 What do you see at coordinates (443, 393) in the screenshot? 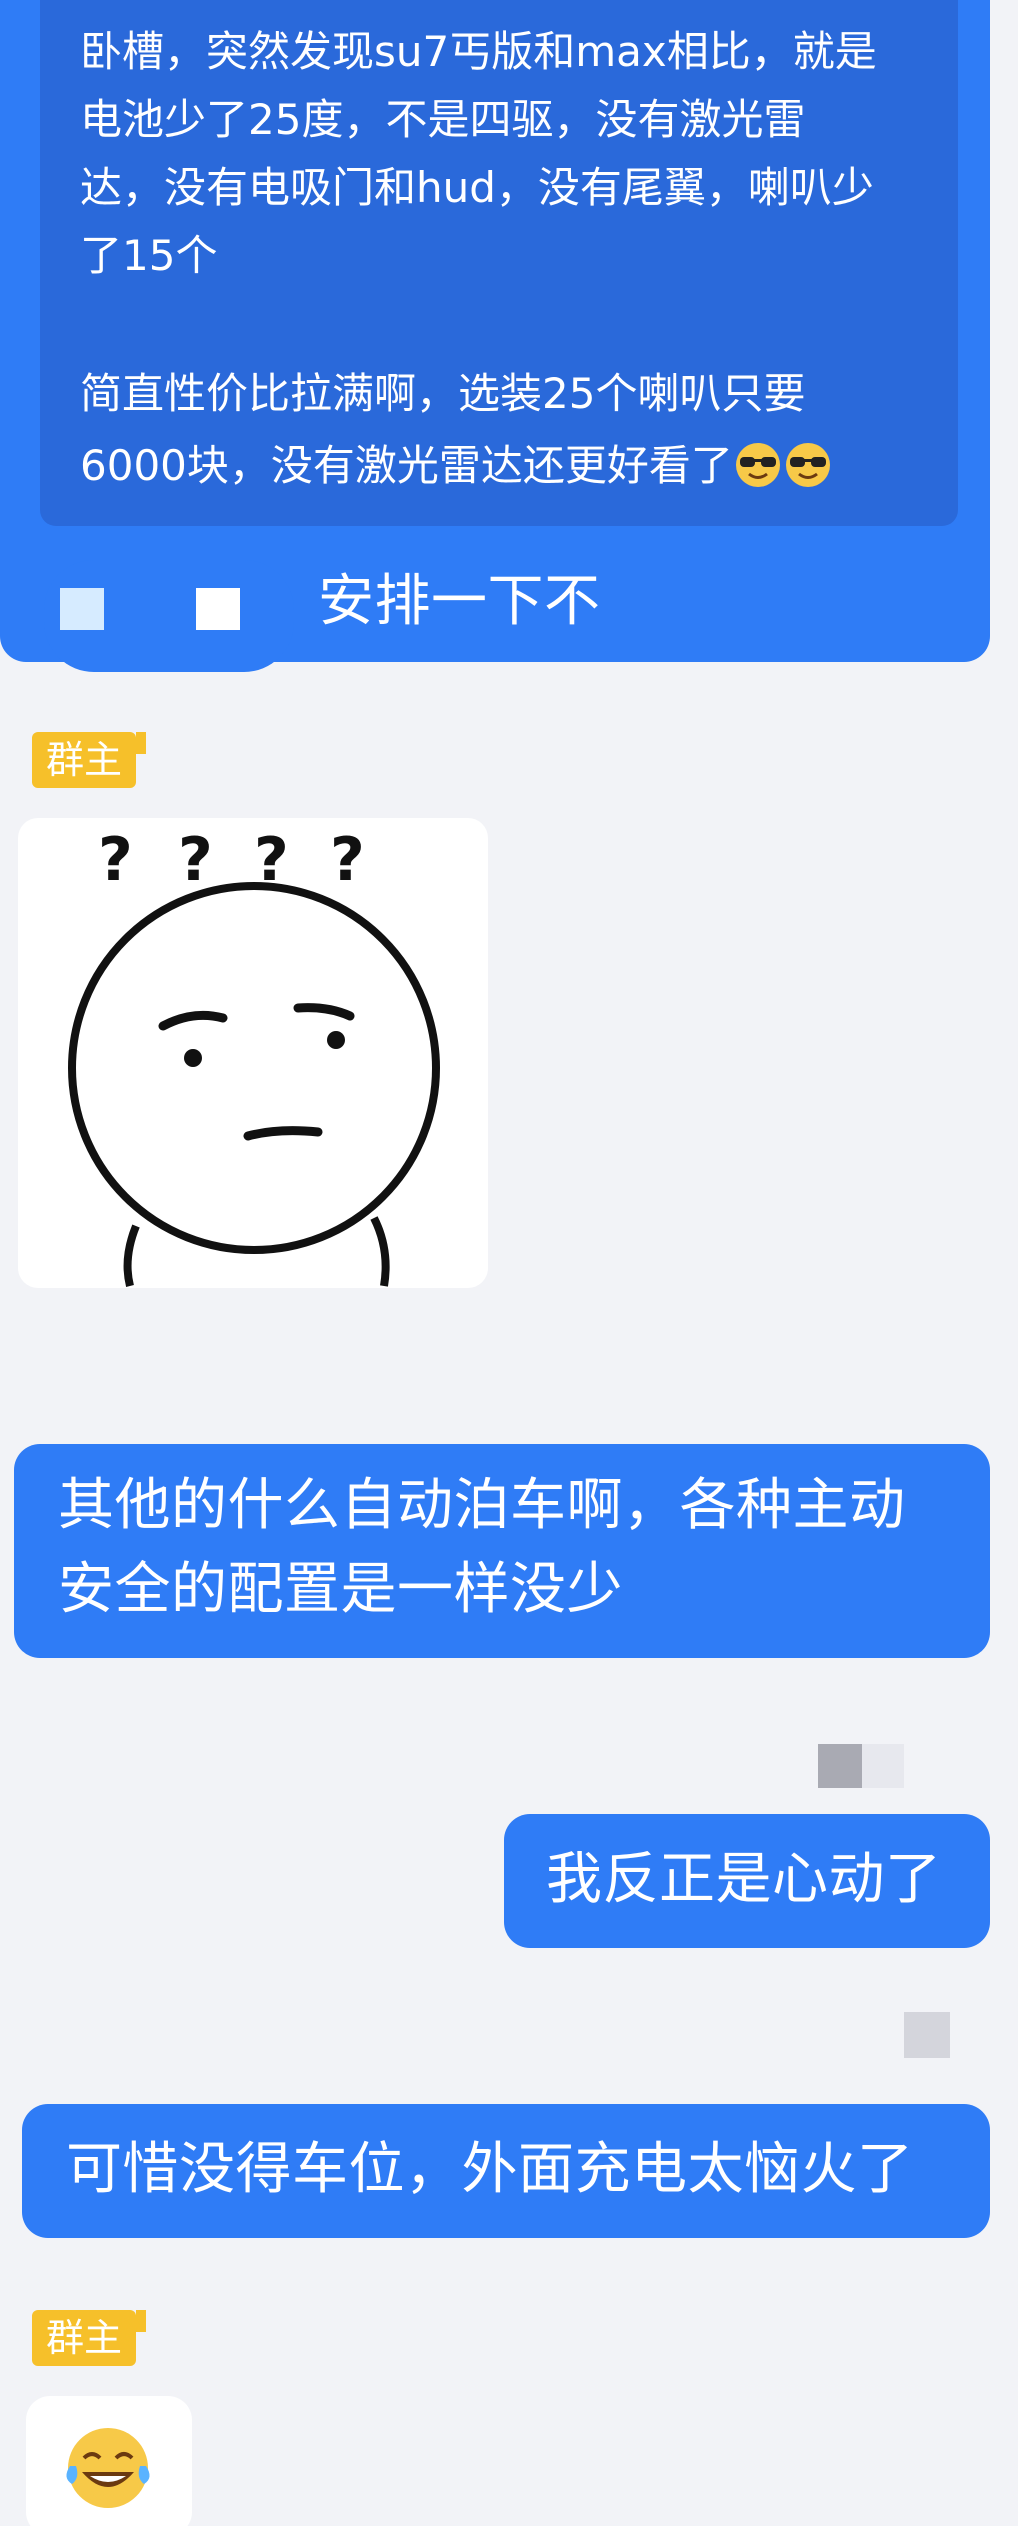
I see `quoted-line: 简直性价比拉满啊，选装25个喇叭只要` at bounding box center [443, 393].